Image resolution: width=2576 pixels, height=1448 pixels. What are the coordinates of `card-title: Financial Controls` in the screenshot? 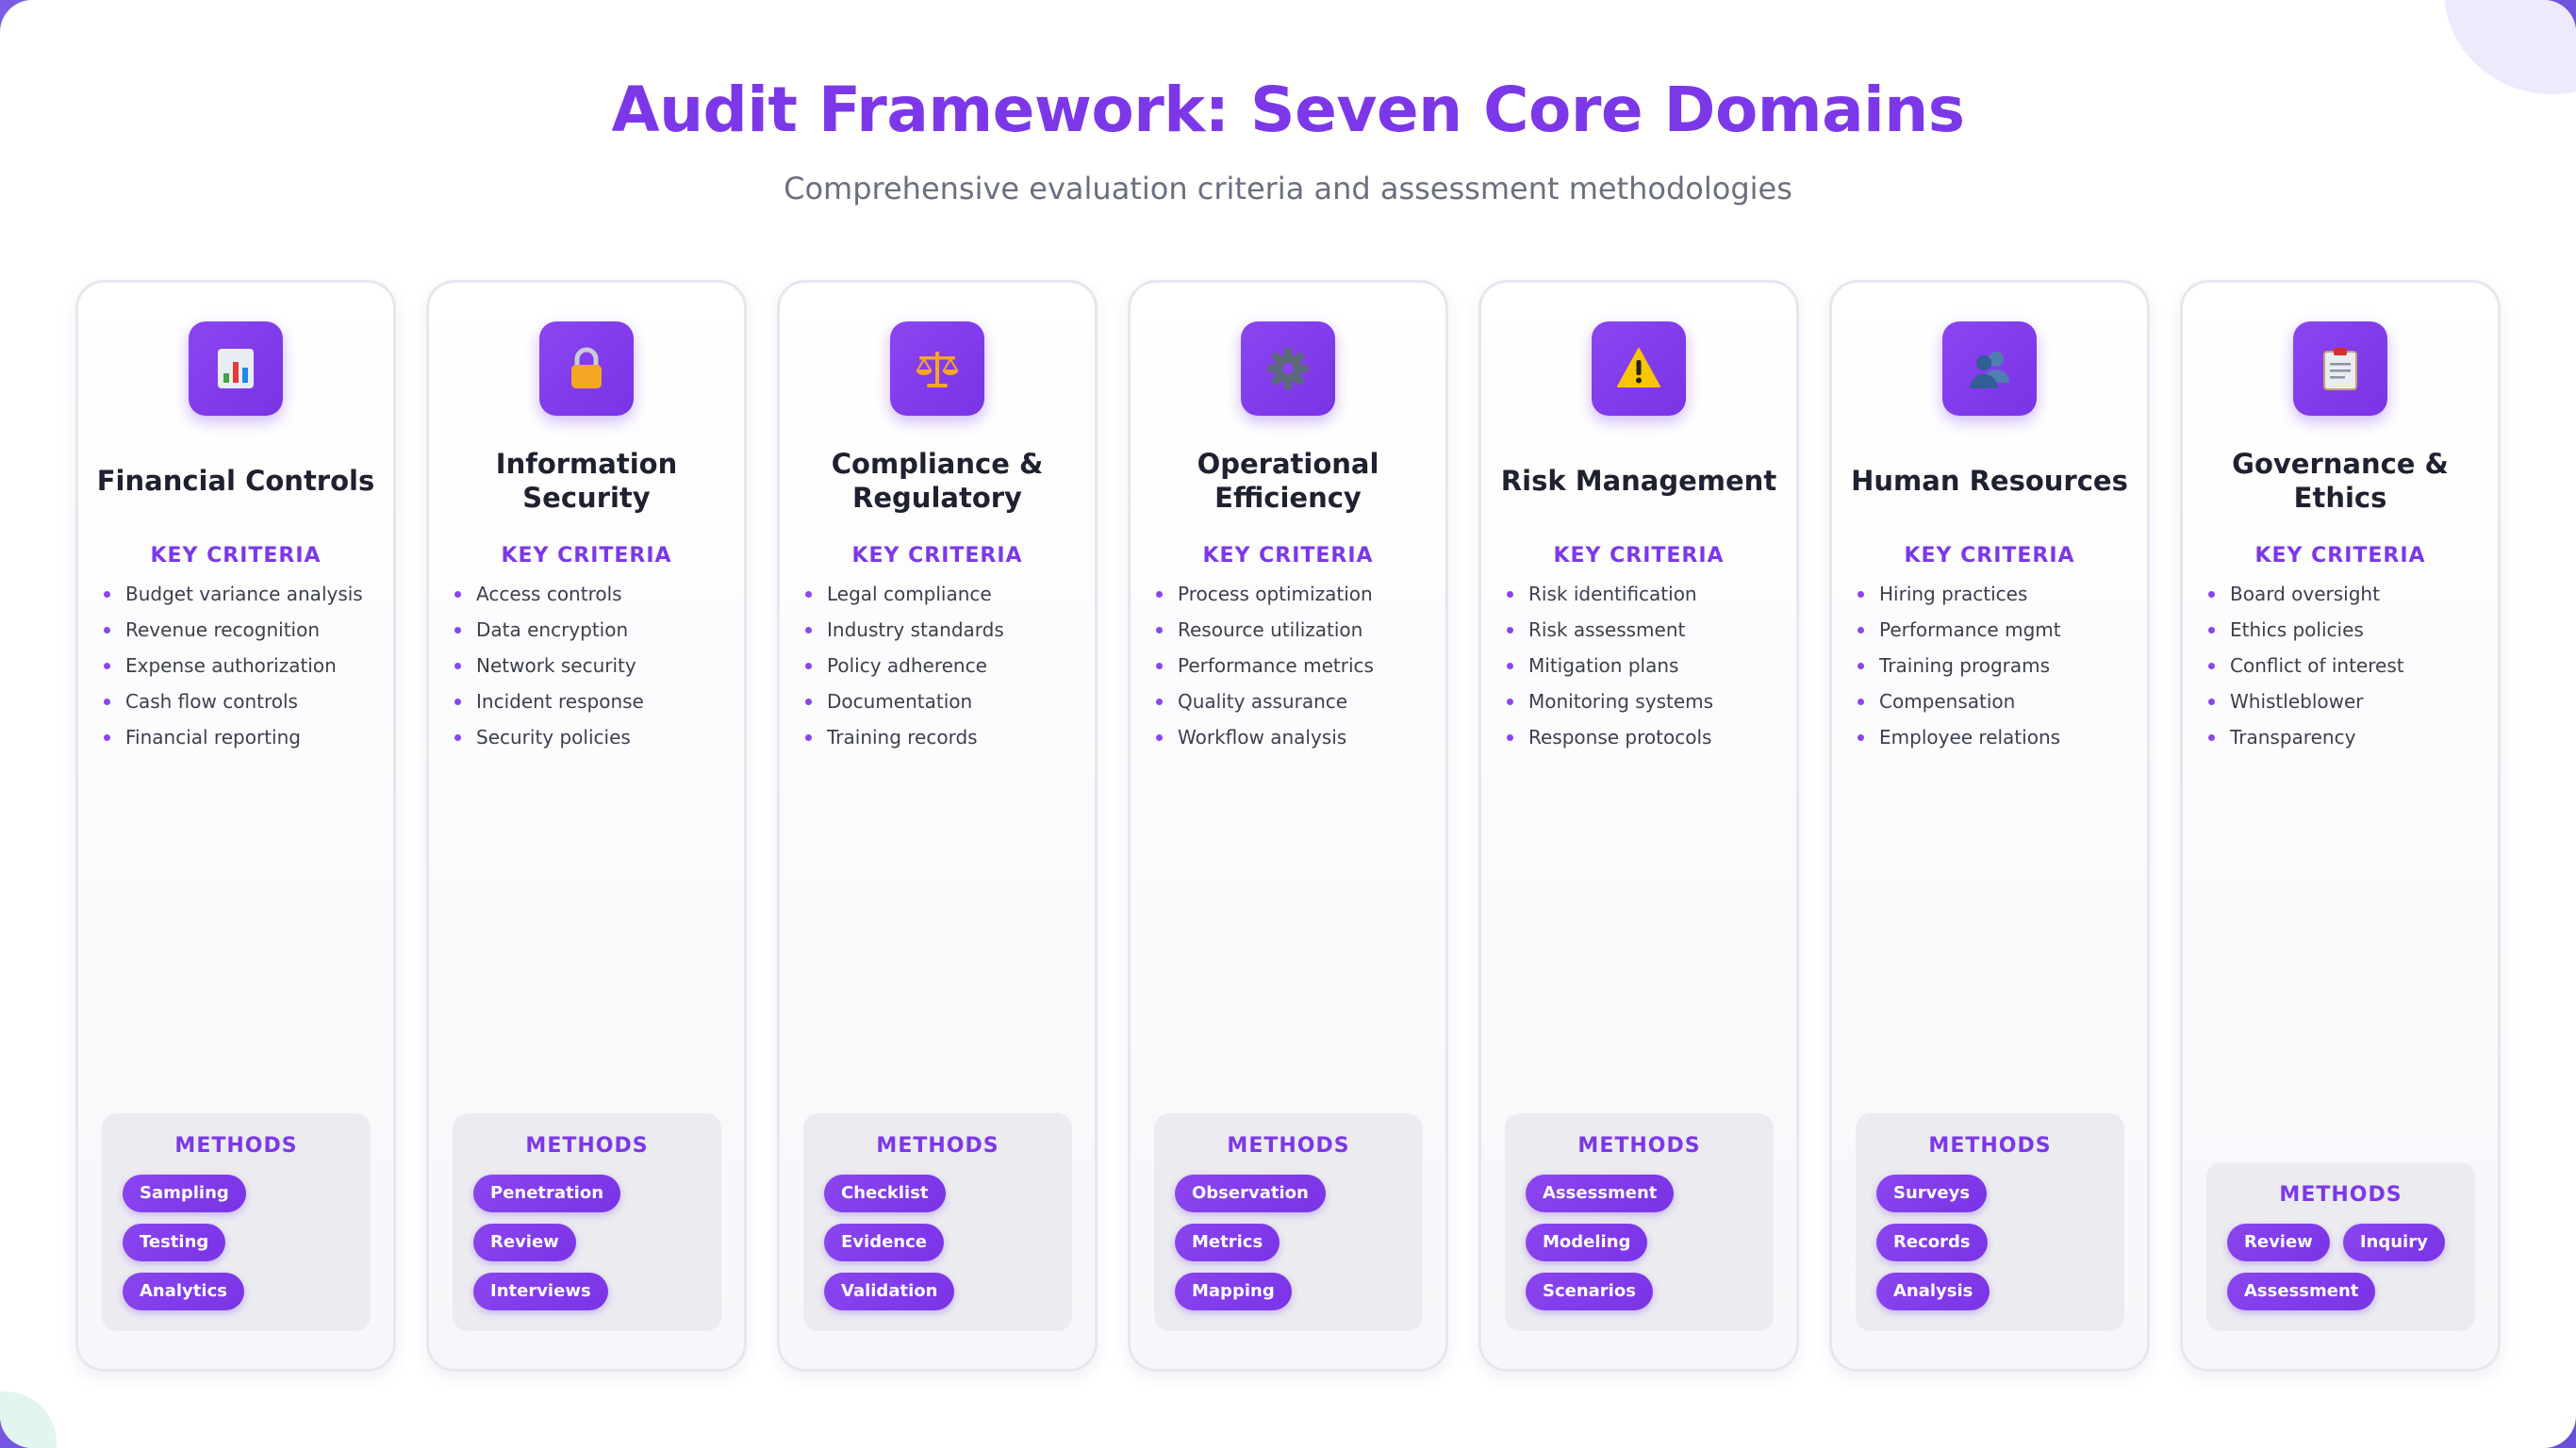 It's located at (235, 481).